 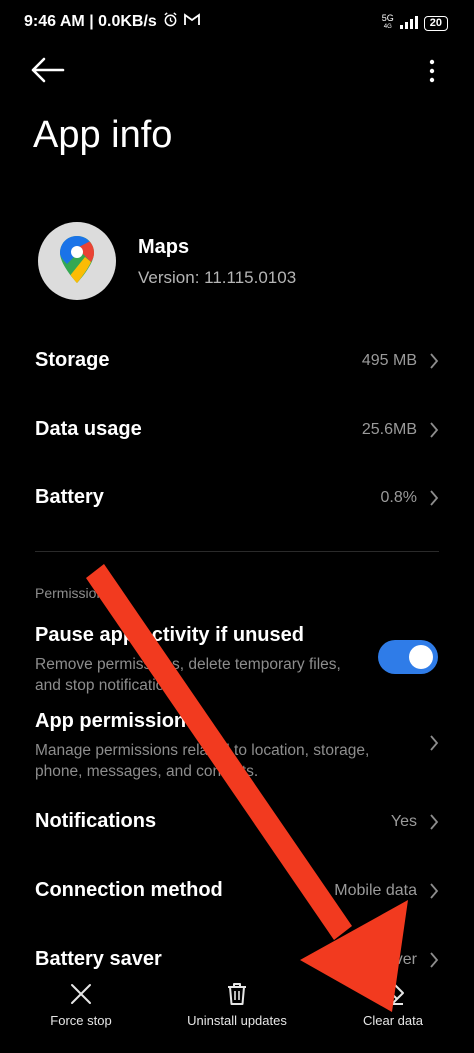 What do you see at coordinates (389, 429) in the screenshot?
I see `data-usage-value: 25.6MB` at bounding box center [389, 429].